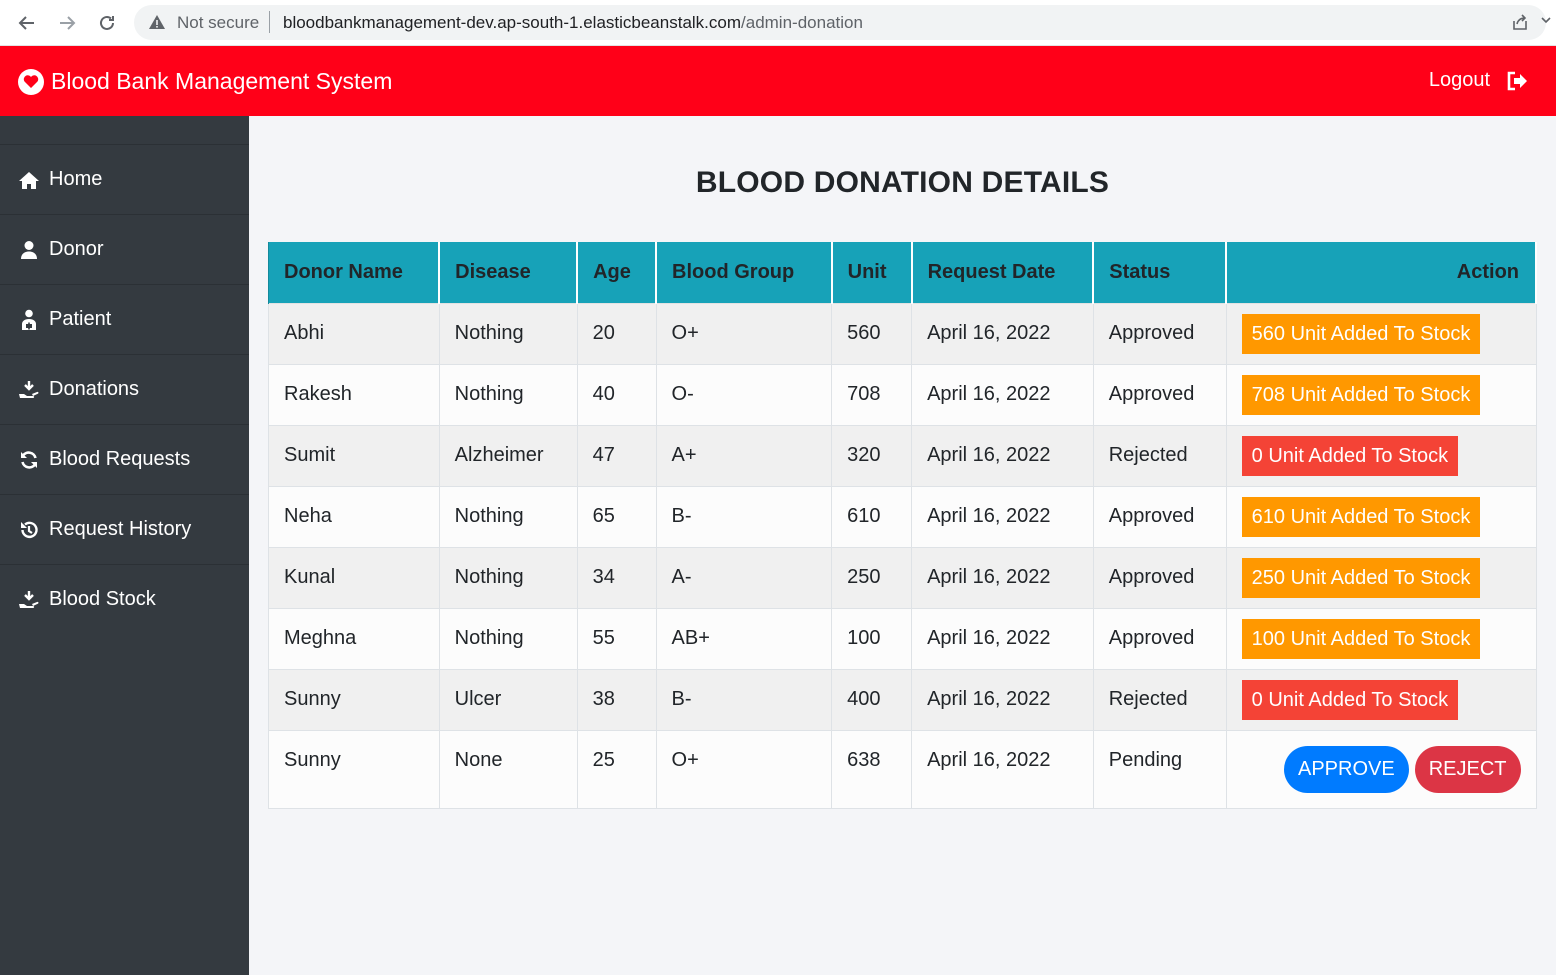  What do you see at coordinates (616, 333) in the screenshot?
I see `age: 20` at bounding box center [616, 333].